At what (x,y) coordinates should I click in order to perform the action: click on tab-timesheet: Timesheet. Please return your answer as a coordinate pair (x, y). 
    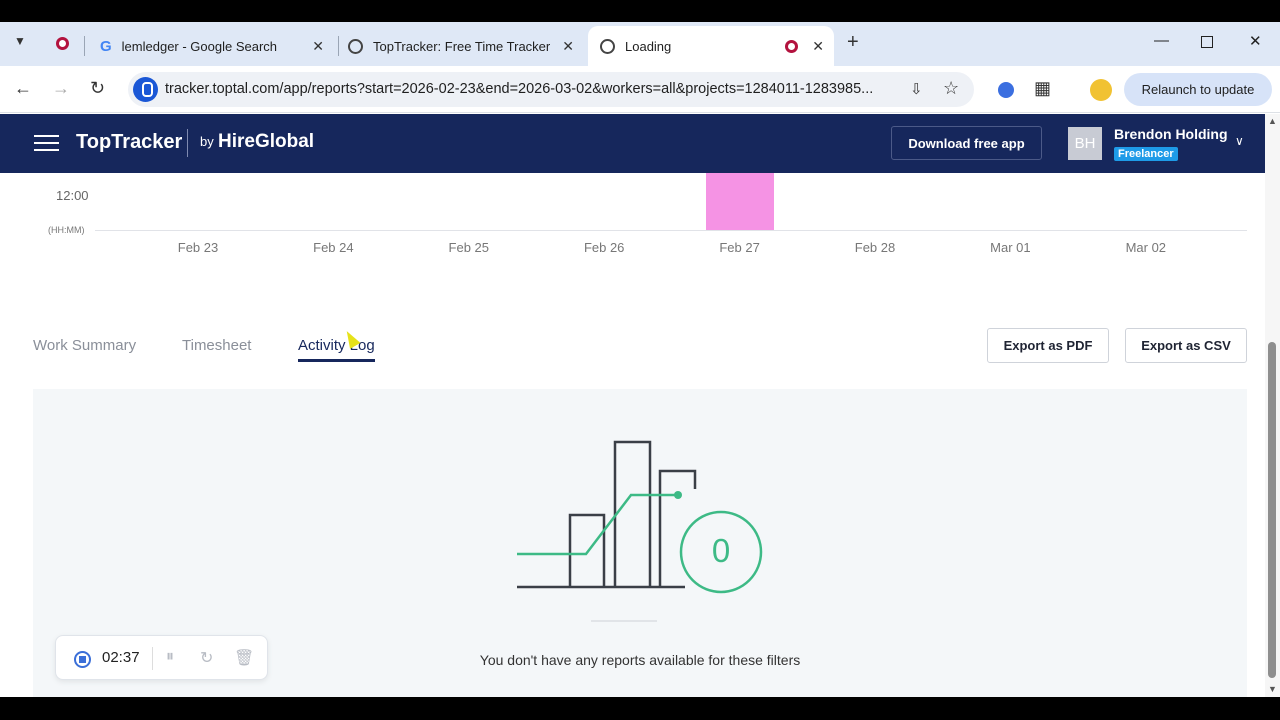
    Looking at the image, I should click on (216, 345).